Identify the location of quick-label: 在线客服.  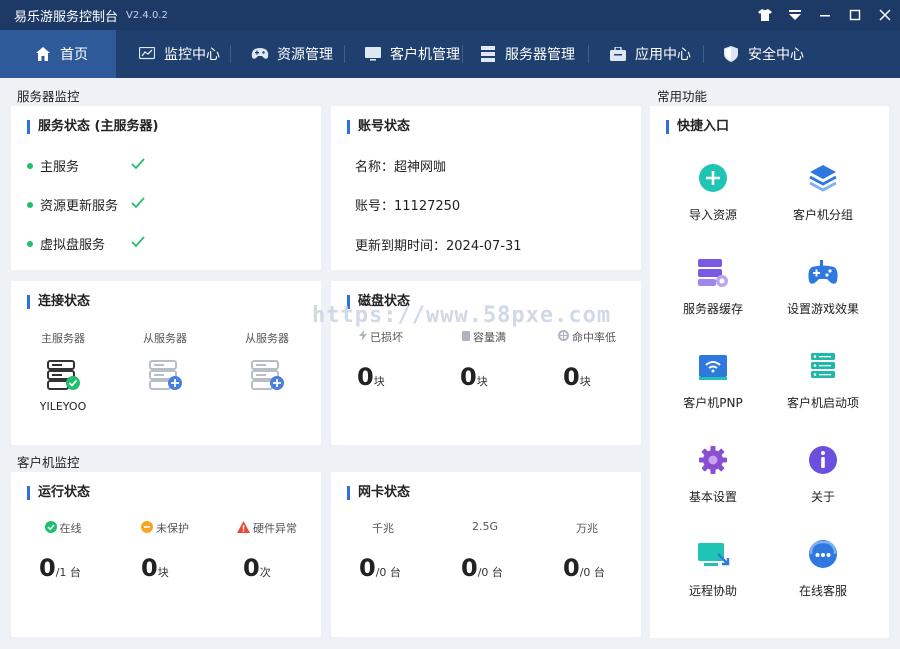
(822, 591).